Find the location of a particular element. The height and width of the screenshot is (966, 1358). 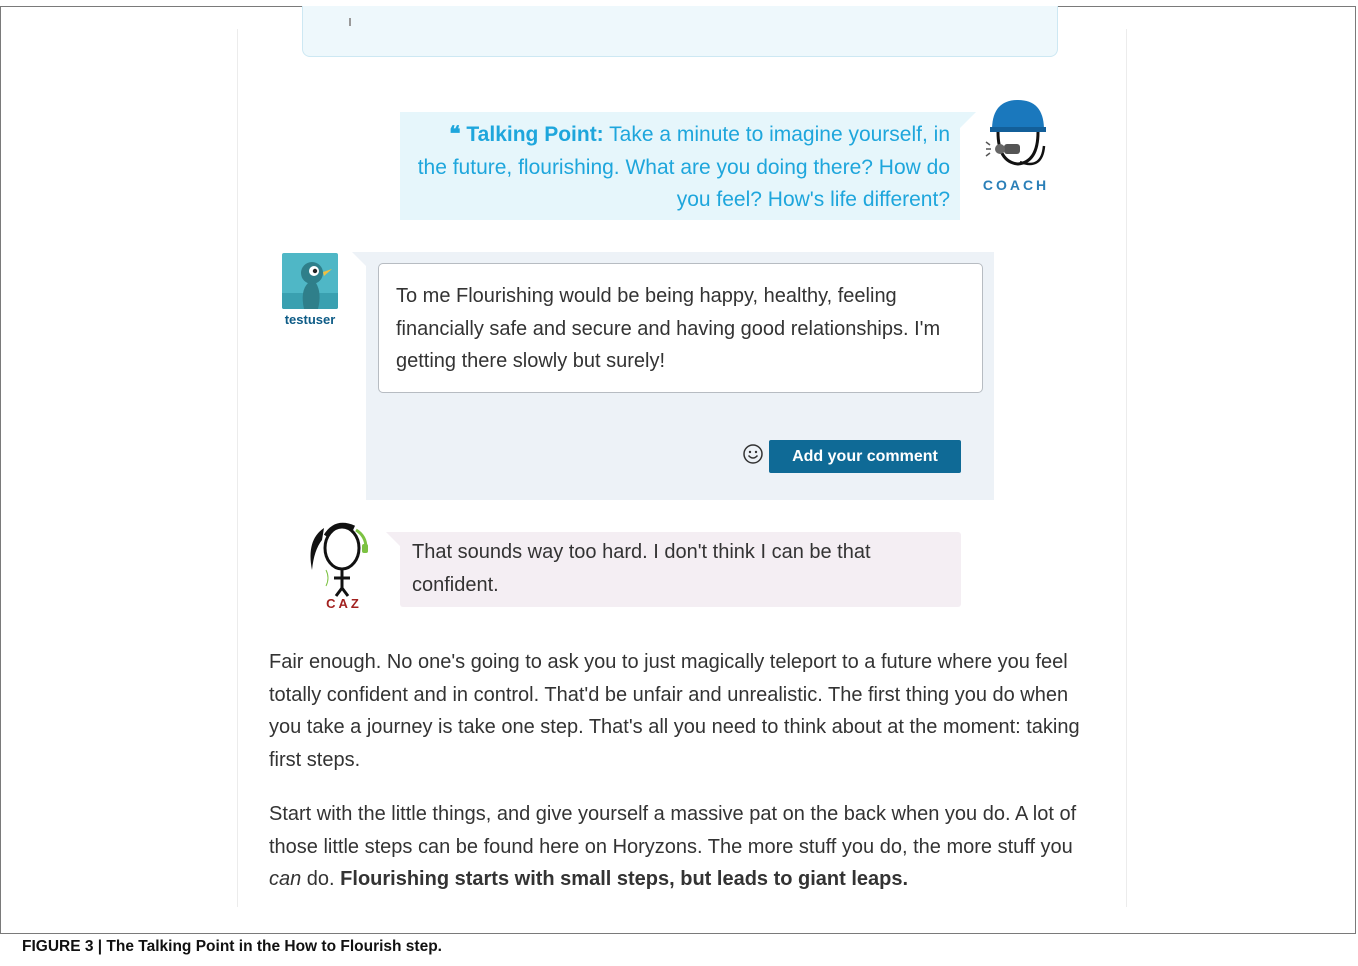

talking-point-label: Talking Point: is located at coordinates (535, 134).